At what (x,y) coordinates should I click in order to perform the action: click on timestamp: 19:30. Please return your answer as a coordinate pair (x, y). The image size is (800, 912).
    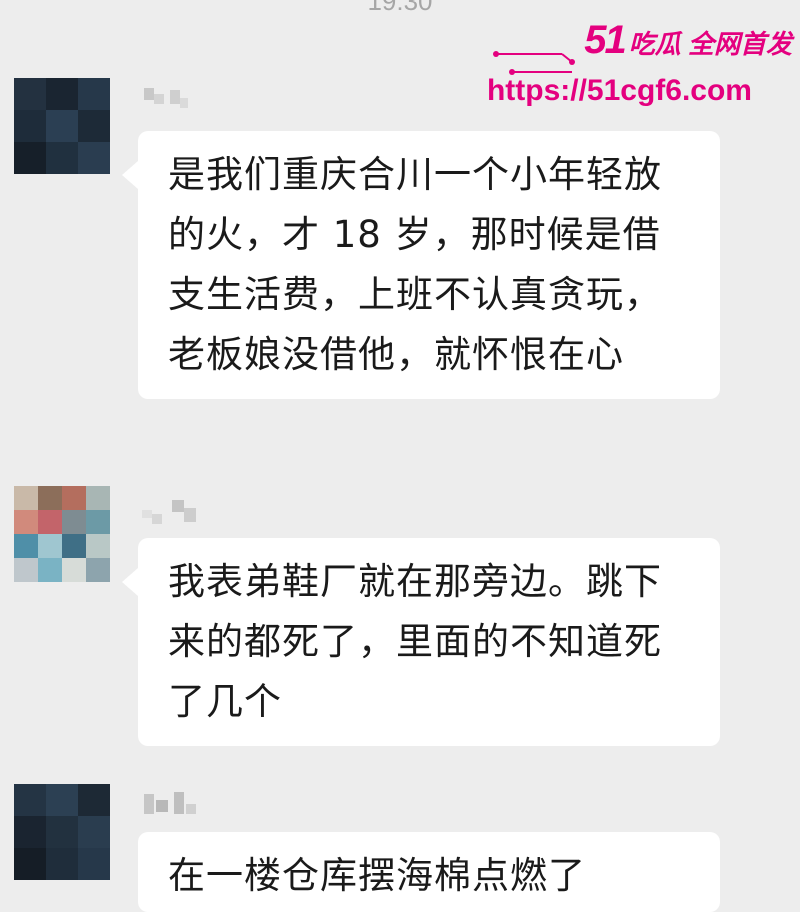
    Looking at the image, I should click on (400, 8).